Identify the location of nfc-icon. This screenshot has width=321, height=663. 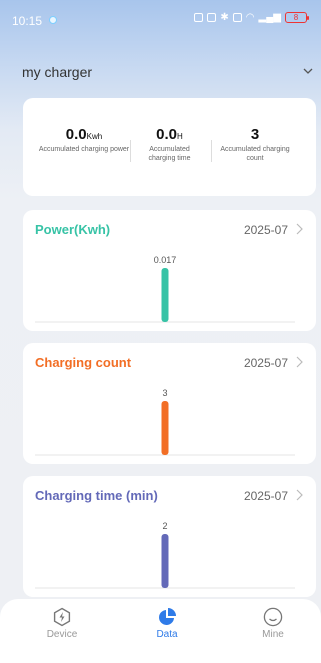
(199, 17).